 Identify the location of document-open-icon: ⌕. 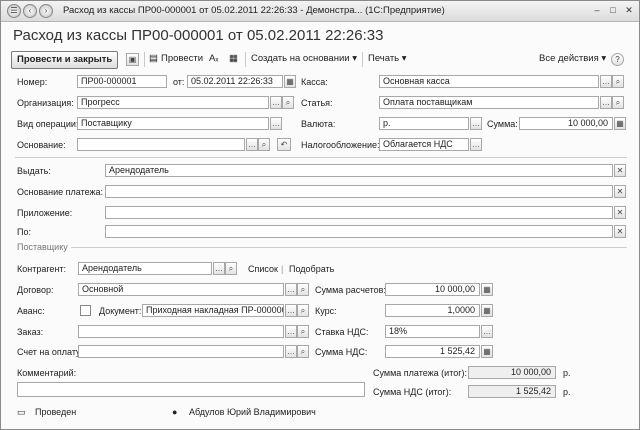
(303, 310).